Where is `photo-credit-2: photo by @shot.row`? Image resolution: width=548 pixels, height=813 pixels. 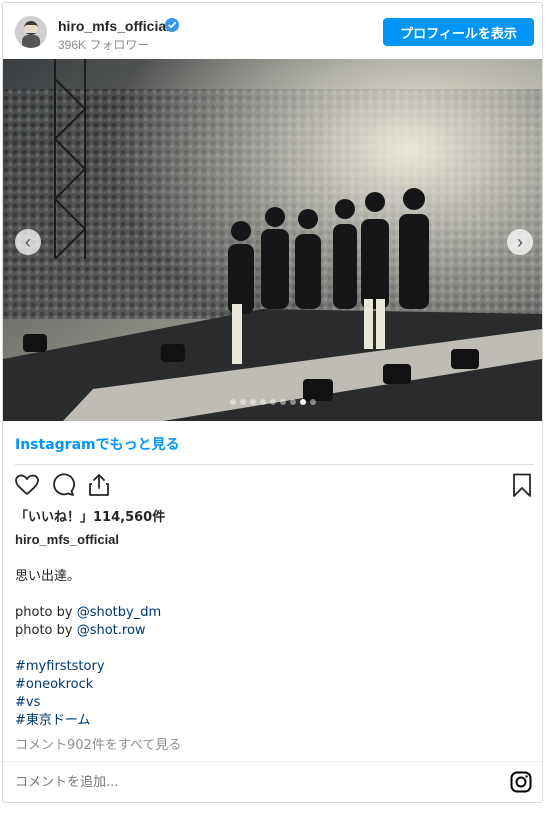 photo-credit-2: photo by @shot.row is located at coordinates (272, 631).